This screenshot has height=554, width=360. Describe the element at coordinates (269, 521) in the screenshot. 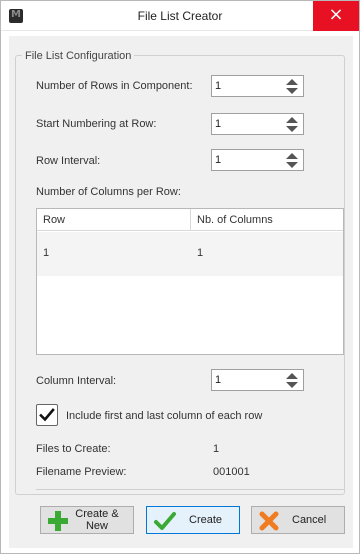

I see `x-icon` at that location.